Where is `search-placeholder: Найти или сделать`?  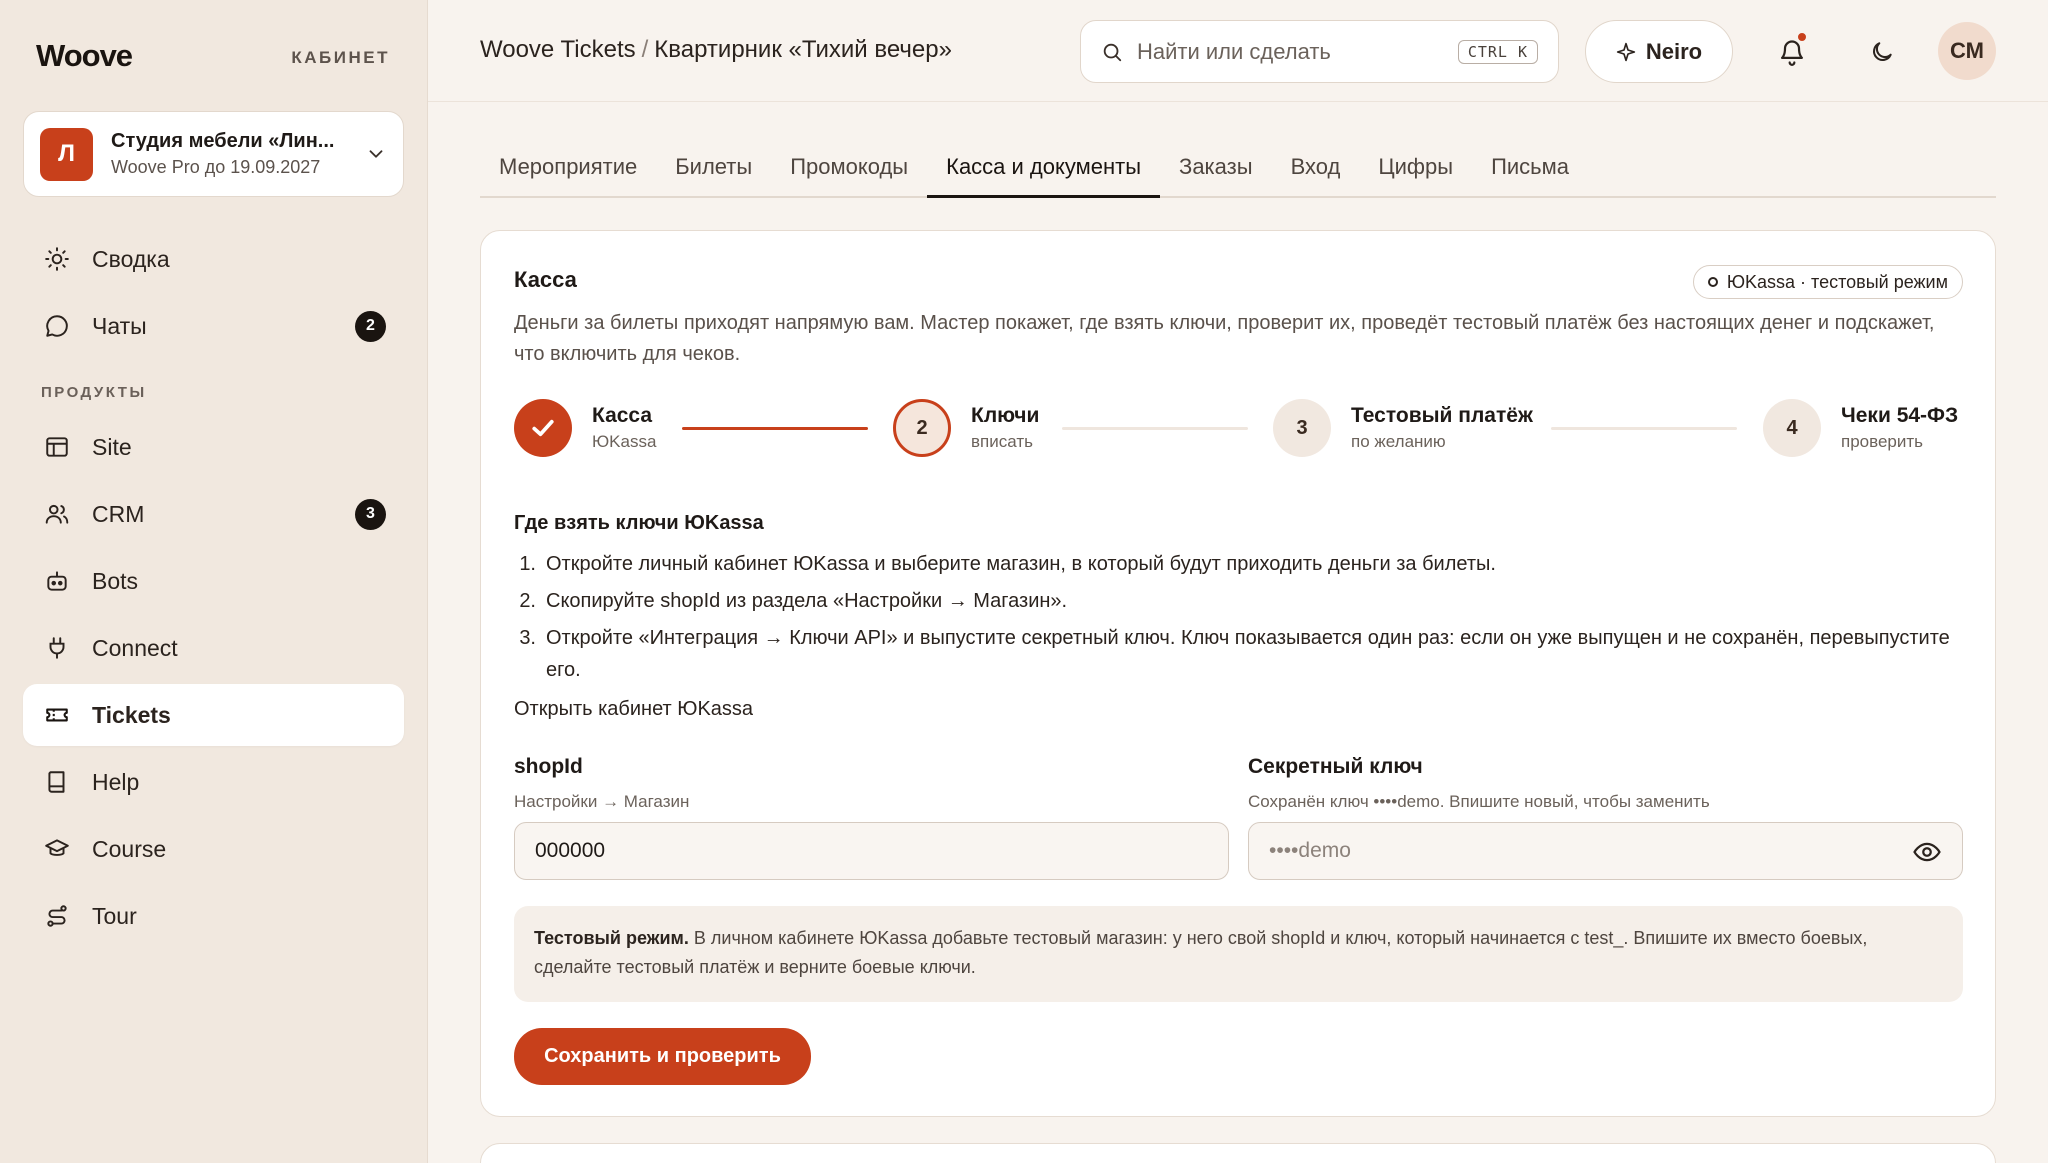 search-placeholder: Найти или сделать is located at coordinates (1234, 51).